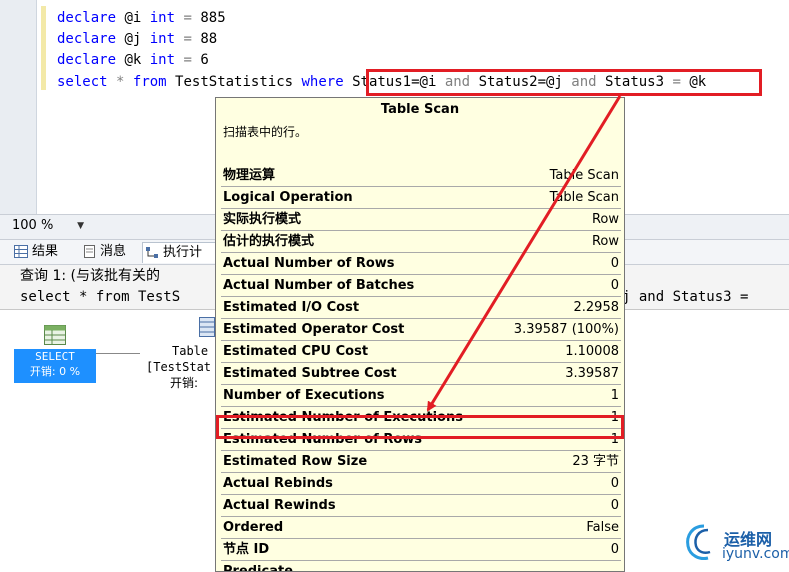  I want to click on tooltip-property-row: Estimated CPU Cost 1.10008, so click(421, 352).